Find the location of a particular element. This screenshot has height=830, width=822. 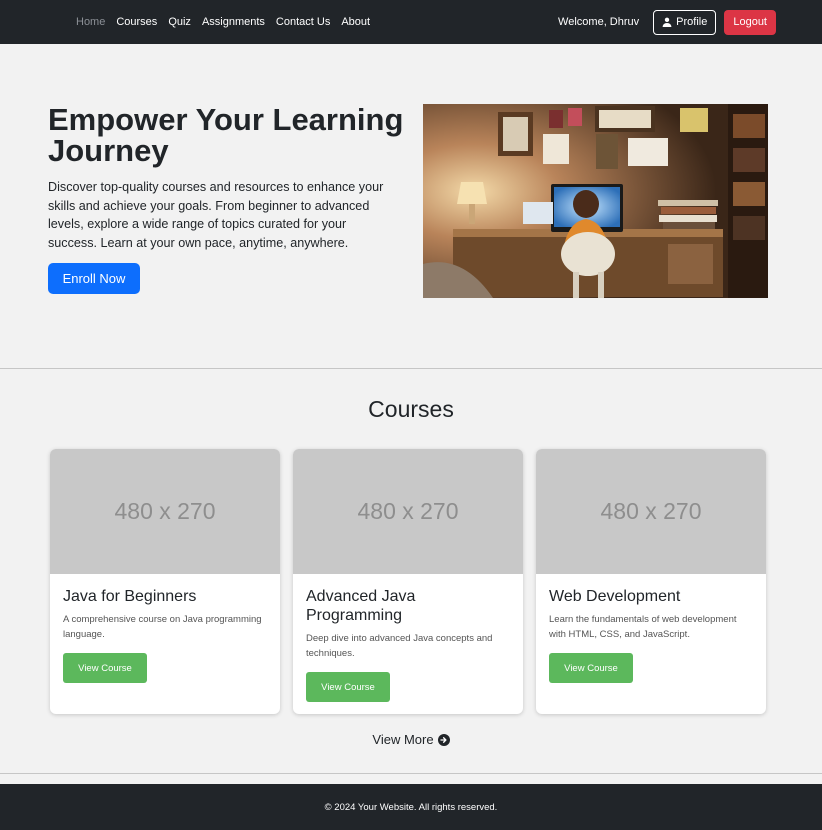

nav-link-about: About is located at coordinates (355, 22).